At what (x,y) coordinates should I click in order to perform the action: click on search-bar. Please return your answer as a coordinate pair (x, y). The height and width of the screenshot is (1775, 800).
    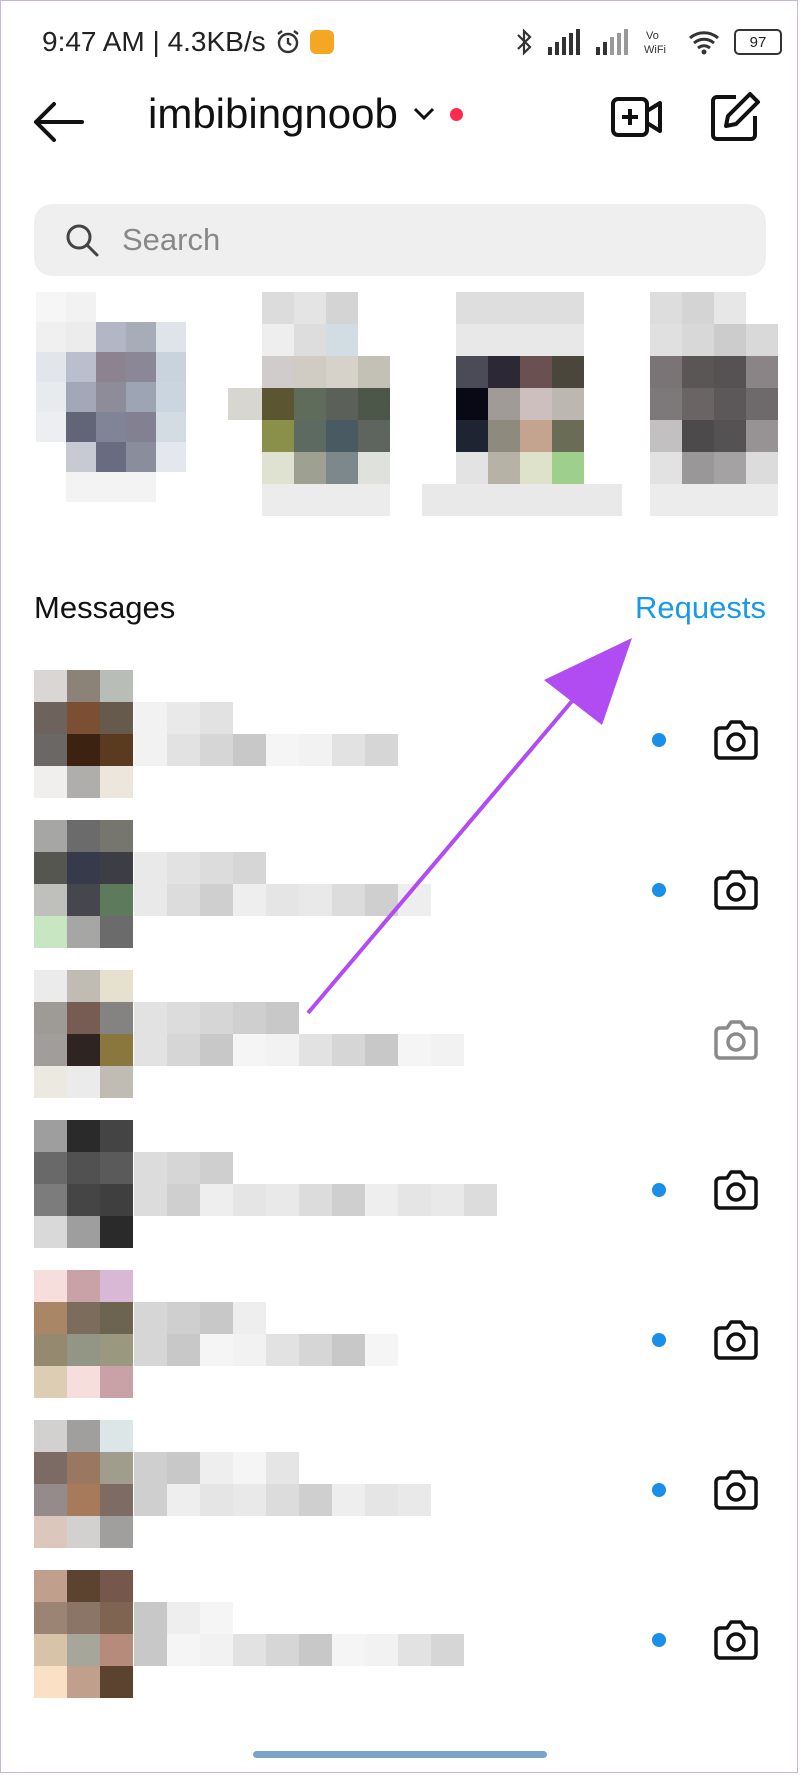
    Looking at the image, I should click on (400, 240).